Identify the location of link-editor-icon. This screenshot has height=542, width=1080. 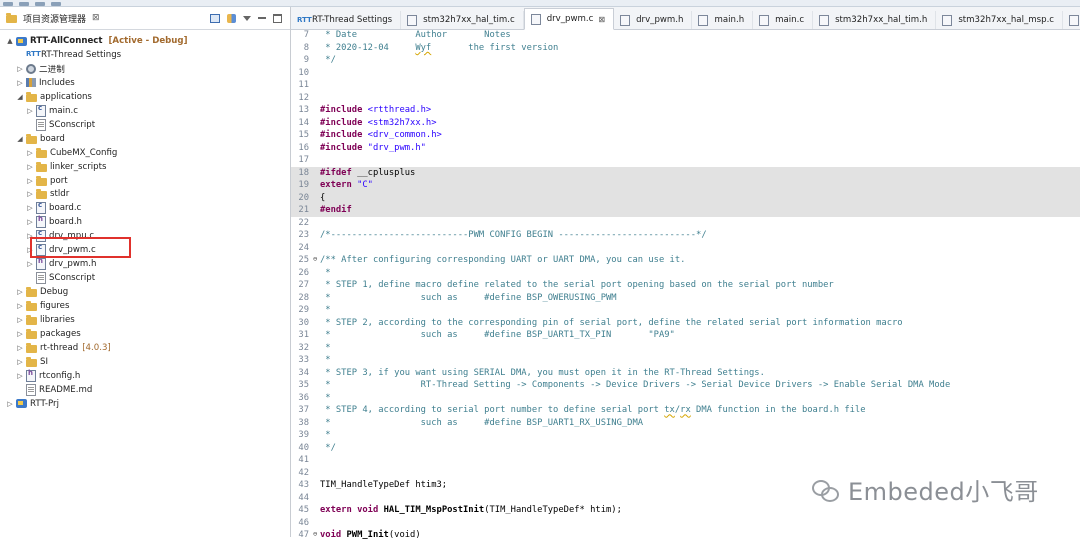
(231, 18).